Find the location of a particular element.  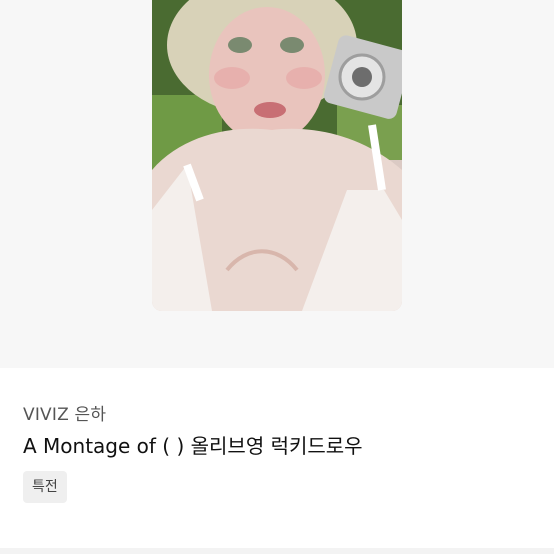

section-divider is located at coordinates (277, 551).